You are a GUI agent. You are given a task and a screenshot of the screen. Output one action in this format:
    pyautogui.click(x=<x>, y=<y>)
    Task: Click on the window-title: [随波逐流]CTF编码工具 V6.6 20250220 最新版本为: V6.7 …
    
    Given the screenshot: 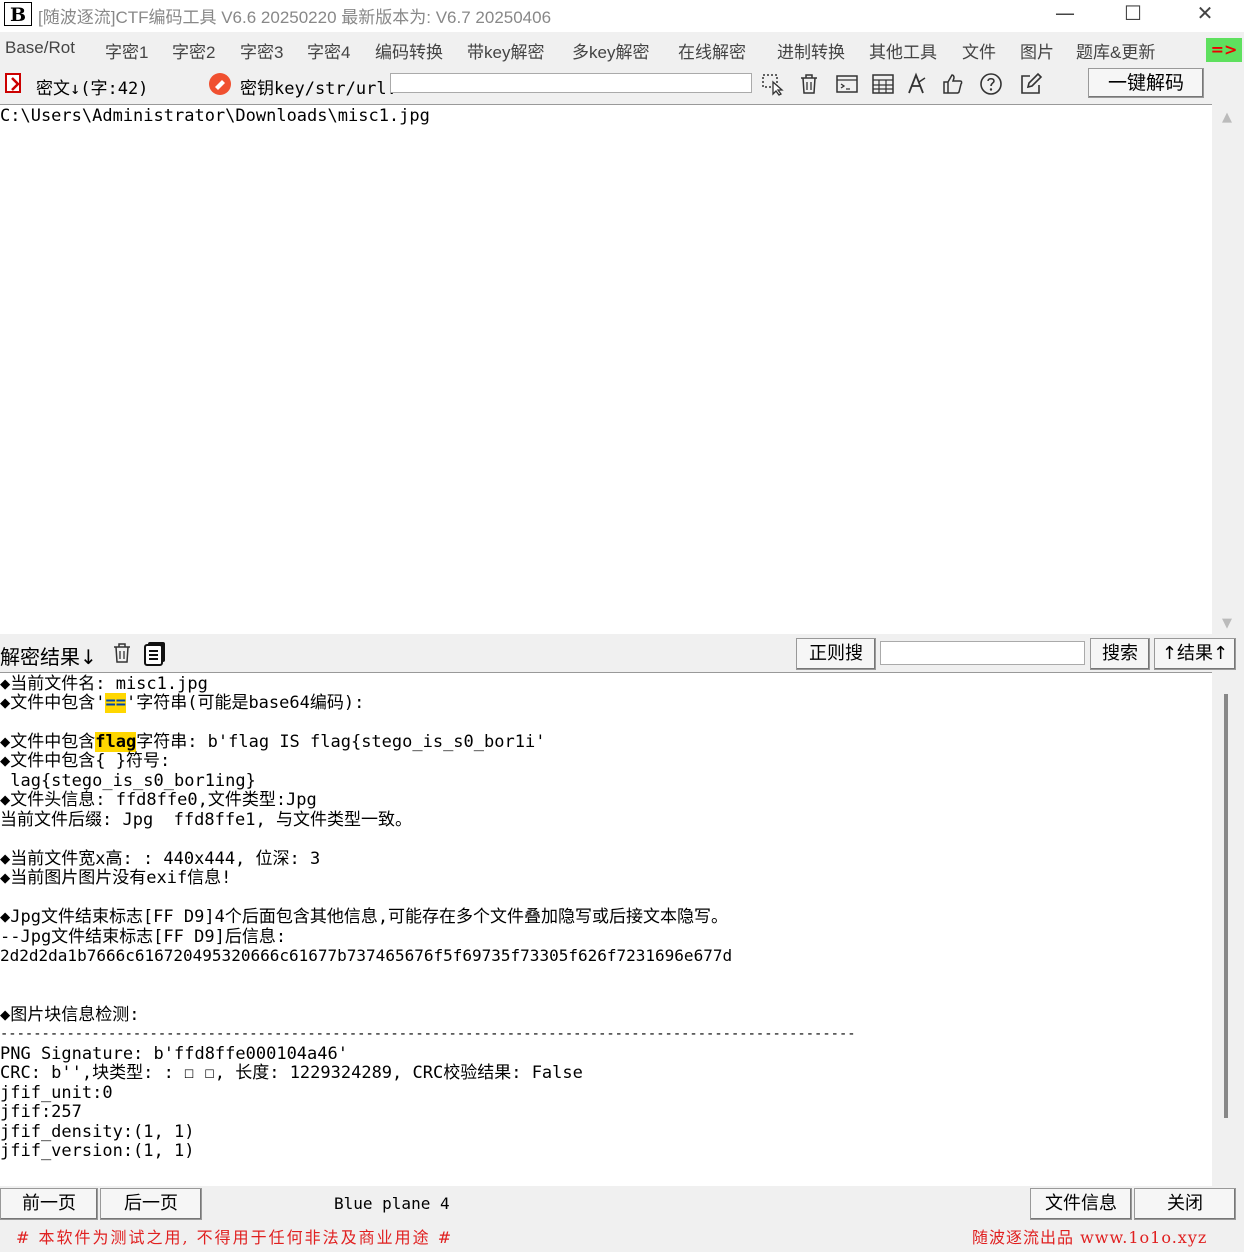 What is the action you would take?
    pyautogui.click(x=295, y=17)
    